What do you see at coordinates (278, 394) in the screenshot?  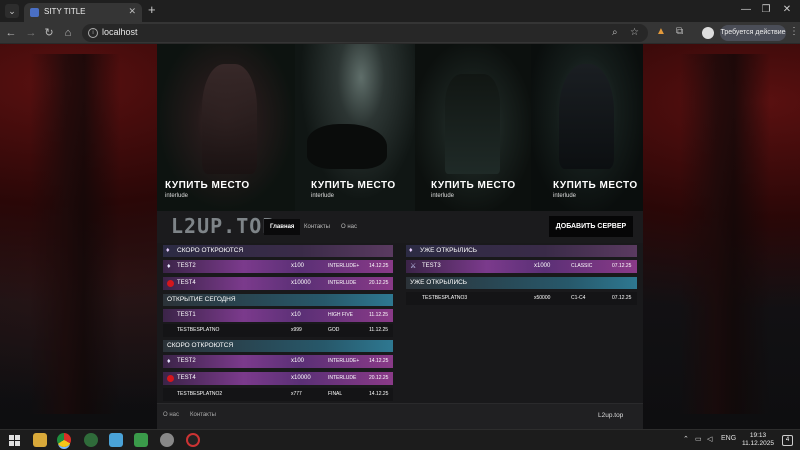 I see `table-row: TESTBESPLATNO2 x777 FINAL 14.12.25` at bounding box center [278, 394].